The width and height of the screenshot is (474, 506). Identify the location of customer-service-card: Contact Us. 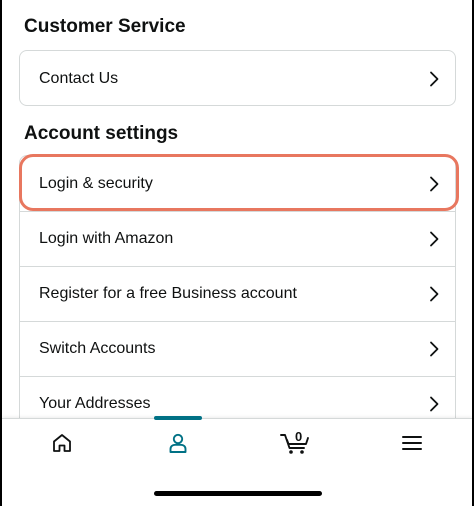
(237, 78).